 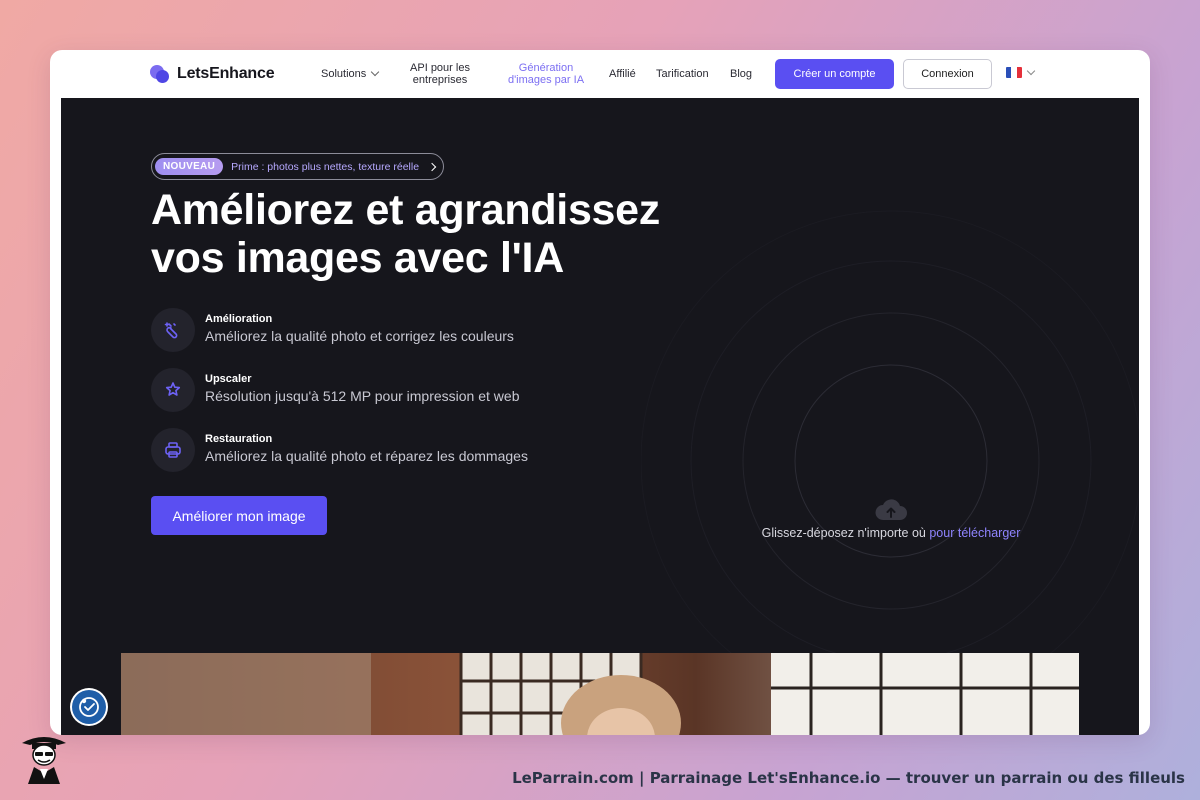 I want to click on feature-name: Upscaler, so click(x=228, y=379).